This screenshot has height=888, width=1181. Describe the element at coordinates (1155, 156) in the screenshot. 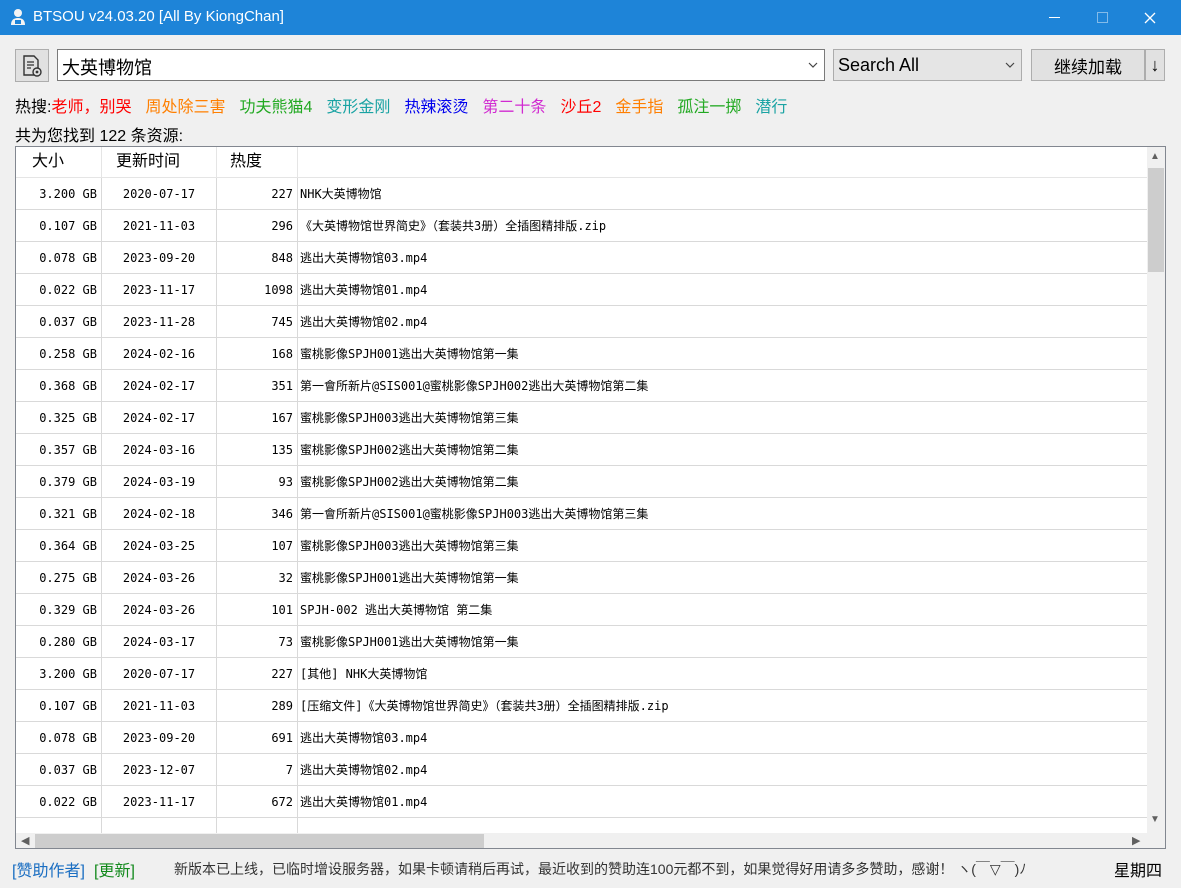

I see `scroll-up-icon: ▲` at that location.